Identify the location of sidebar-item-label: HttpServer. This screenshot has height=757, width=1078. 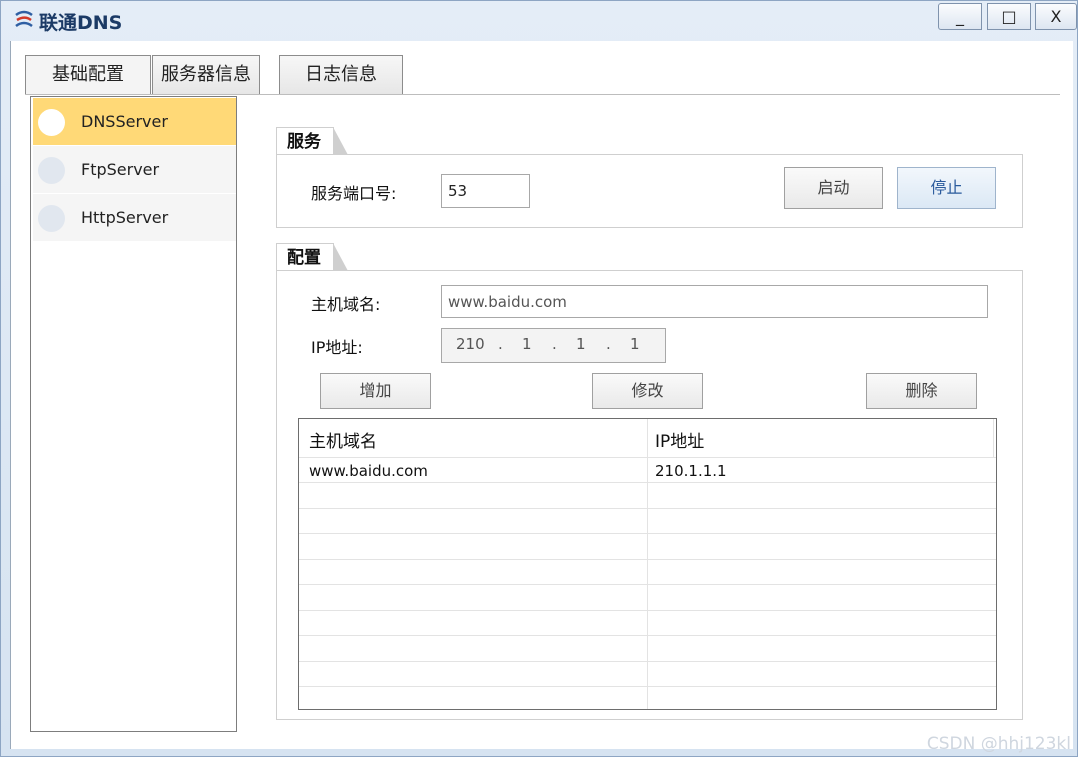
(125, 217).